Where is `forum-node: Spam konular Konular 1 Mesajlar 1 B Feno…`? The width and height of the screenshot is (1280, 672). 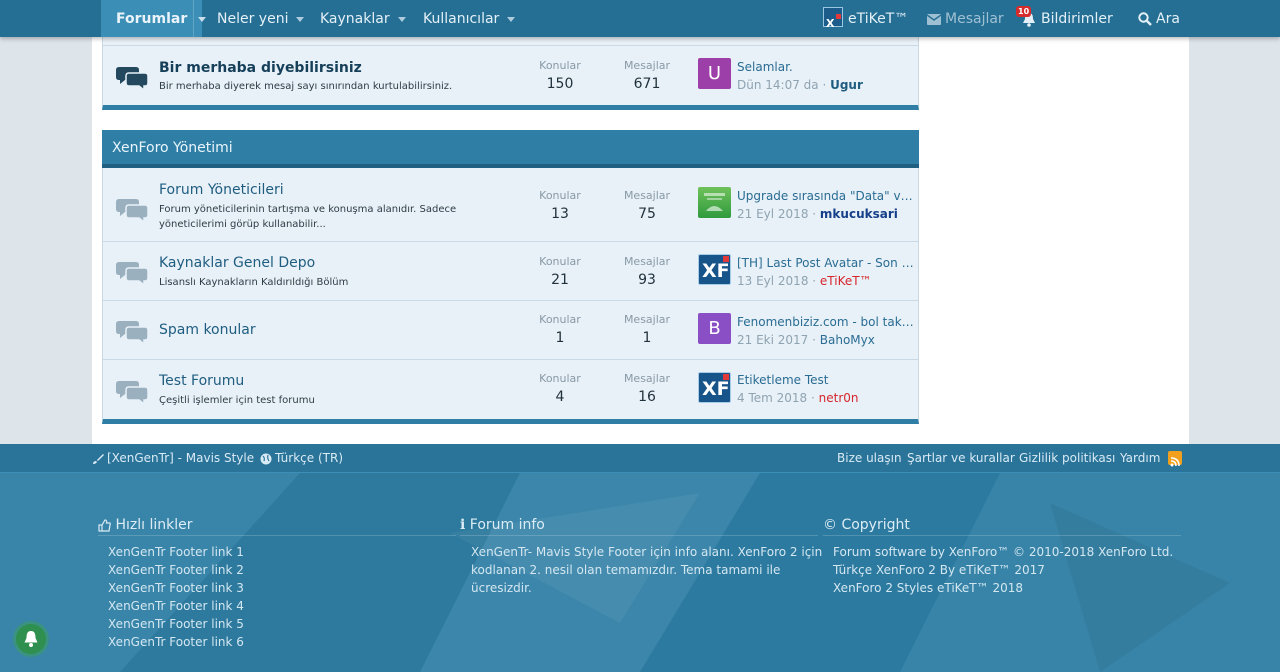 forum-node: Spam konular Konular 1 Mesajlar 1 B Feno… is located at coordinates (510, 329).